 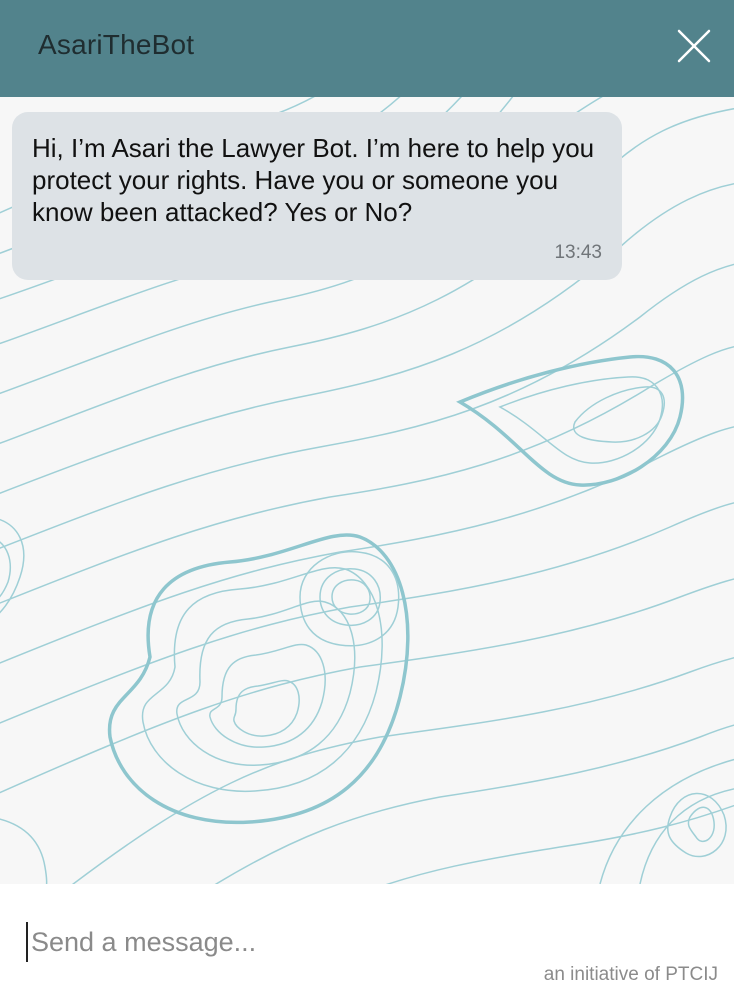 What do you see at coordinates (367, 48) in the screenshot?
I see `chat-header: AsariTheBot` at bounding box center [367, 48].